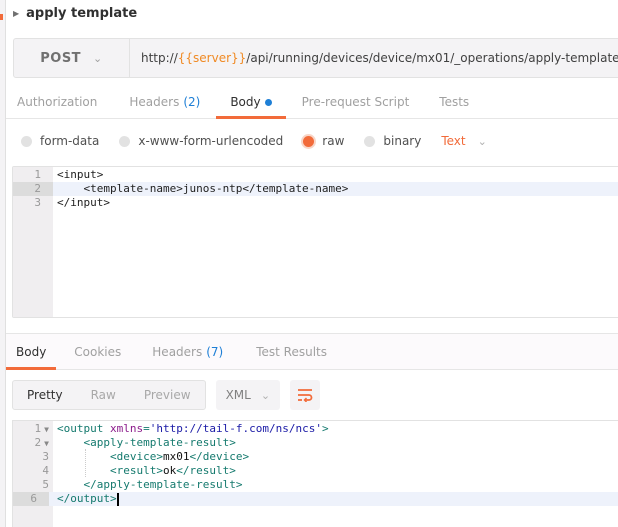  What do you see at coordinates (315, 457) in the screenshot?
I see `code-line: 3 <device>mx01</device>` at bounding box center [315, 457].